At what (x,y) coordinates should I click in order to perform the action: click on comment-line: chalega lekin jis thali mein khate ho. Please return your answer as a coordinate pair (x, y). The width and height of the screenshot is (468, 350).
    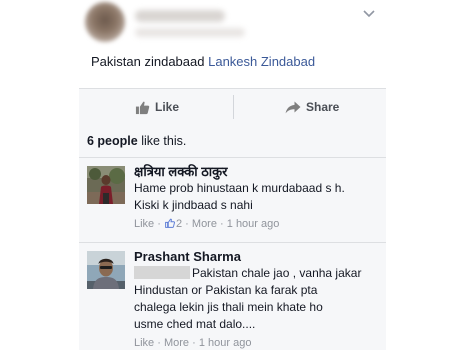
    Looking at the image, I should click on (228, 307).